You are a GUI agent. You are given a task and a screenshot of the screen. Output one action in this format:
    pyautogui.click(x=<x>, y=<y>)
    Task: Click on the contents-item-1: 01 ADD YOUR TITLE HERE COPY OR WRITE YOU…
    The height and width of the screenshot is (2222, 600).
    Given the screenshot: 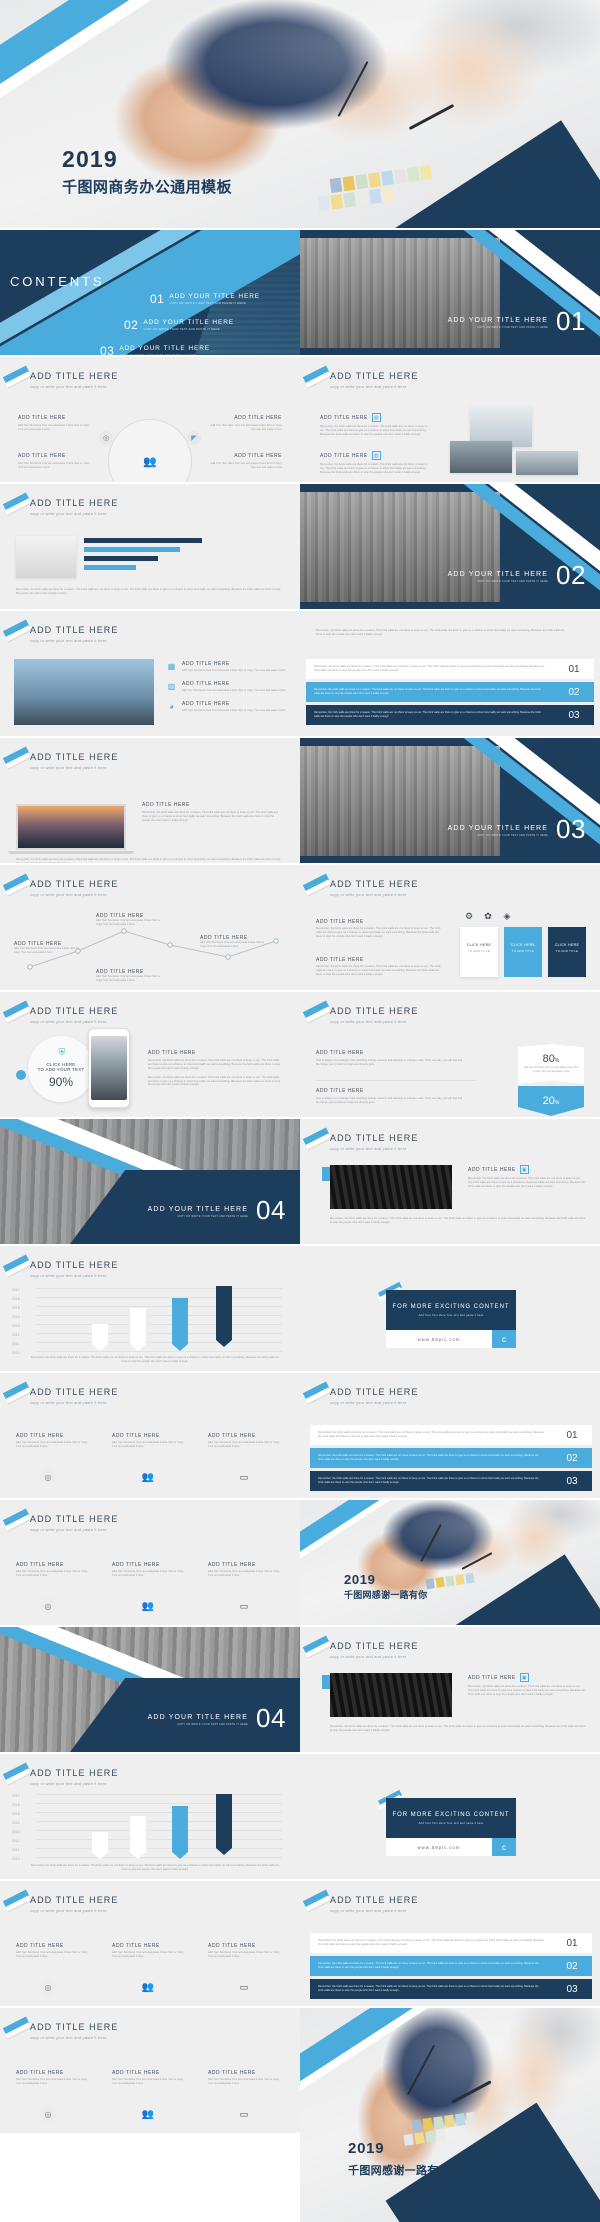 What is the action you would take?
    pyautogui.click(x=205, y=299)
    